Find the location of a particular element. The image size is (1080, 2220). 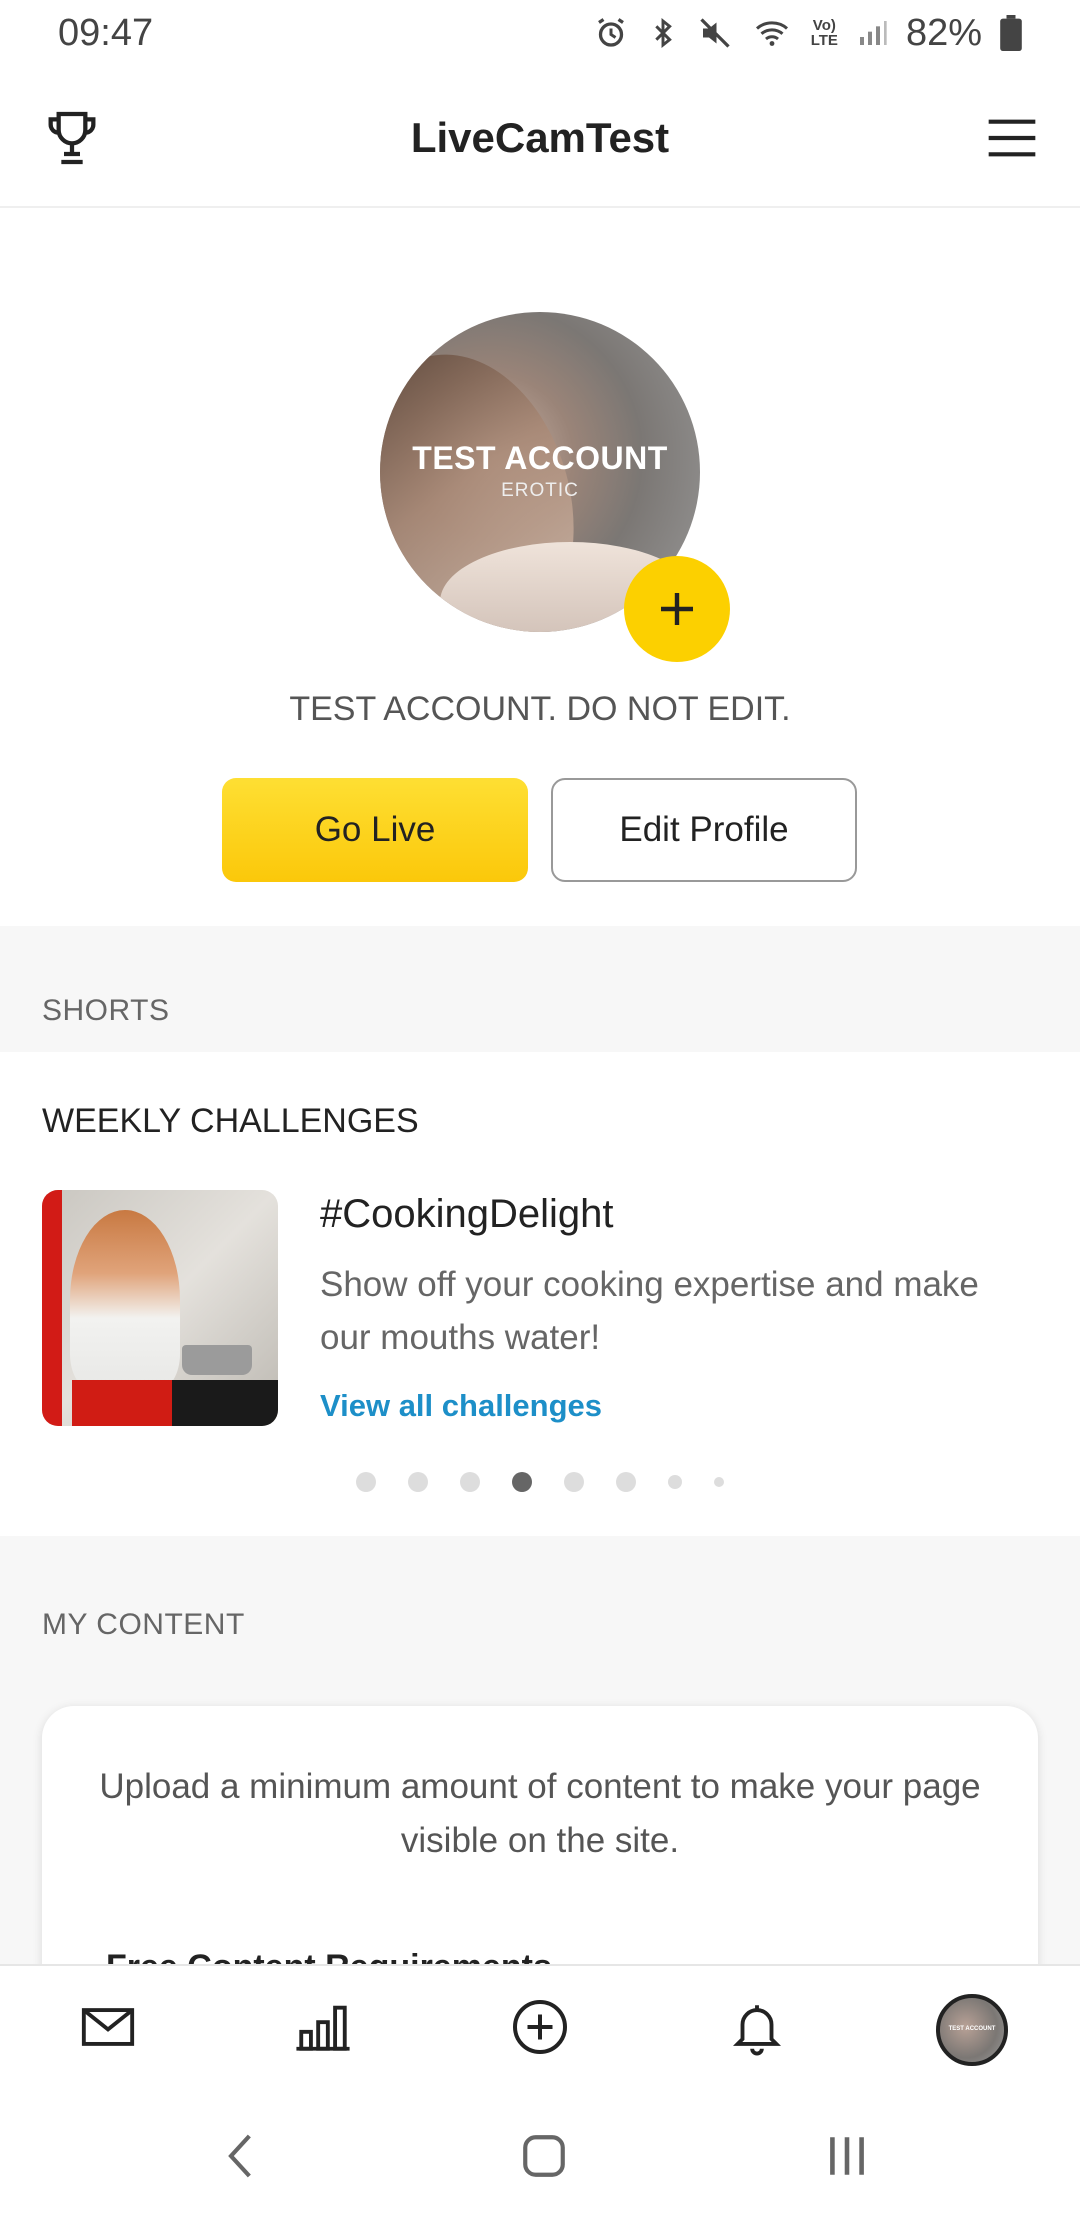

battery-percent: 82% is located at coordinates (943, 32).